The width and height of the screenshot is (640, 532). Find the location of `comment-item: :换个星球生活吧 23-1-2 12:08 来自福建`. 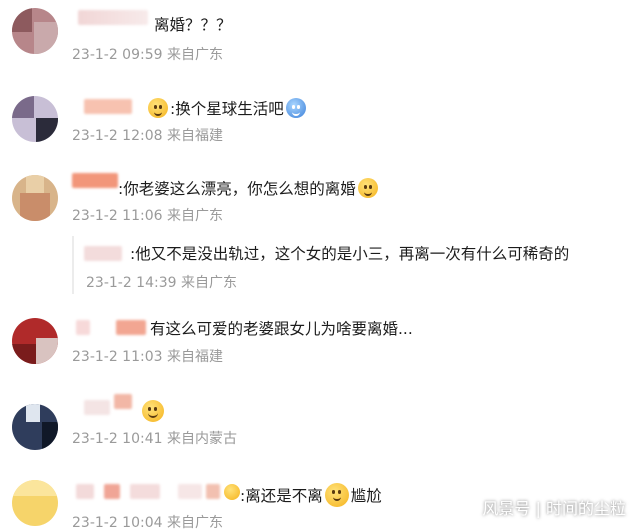

comment-item: :换个星球生活吧 23-1-2 12:08 来自福建 is located at coordinates (320, 120).